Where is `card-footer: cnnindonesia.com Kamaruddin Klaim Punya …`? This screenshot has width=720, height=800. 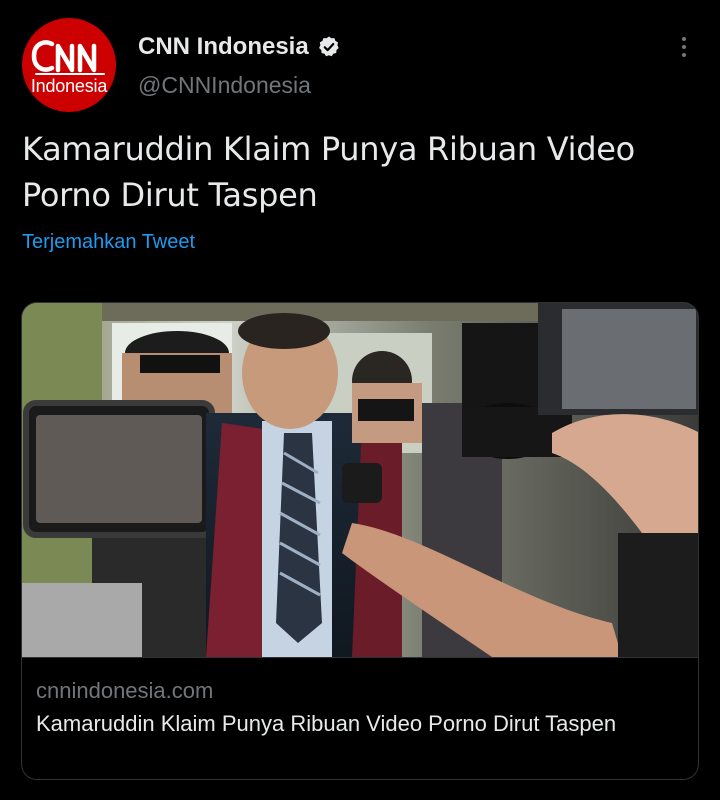 card-footer: cnnindonesia.com Kamaruddin Klaim Punya … is located at coordinates (360, 718).